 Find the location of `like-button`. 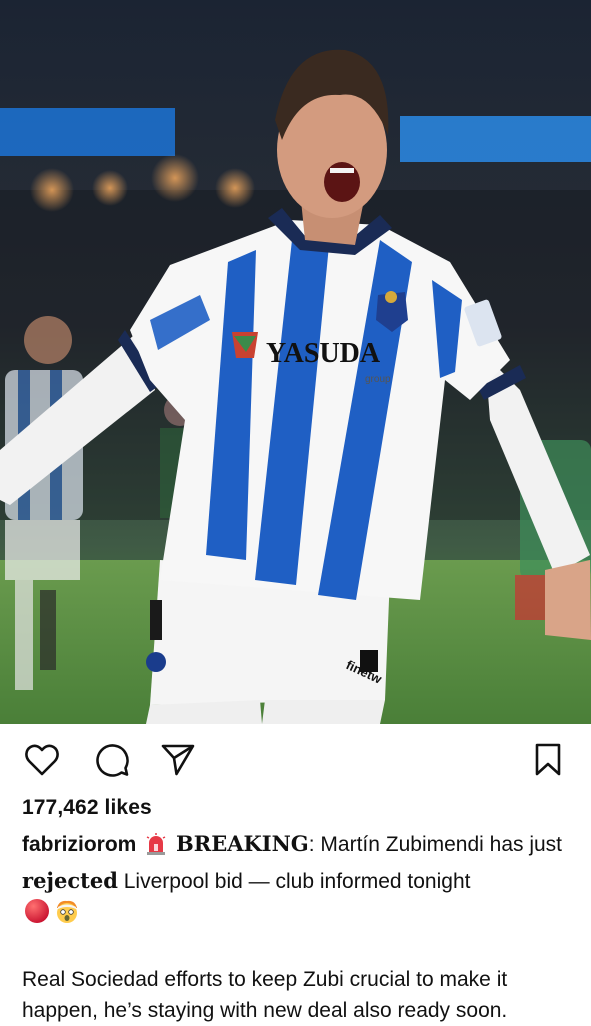

like-button is located at coordinates (42, 760).